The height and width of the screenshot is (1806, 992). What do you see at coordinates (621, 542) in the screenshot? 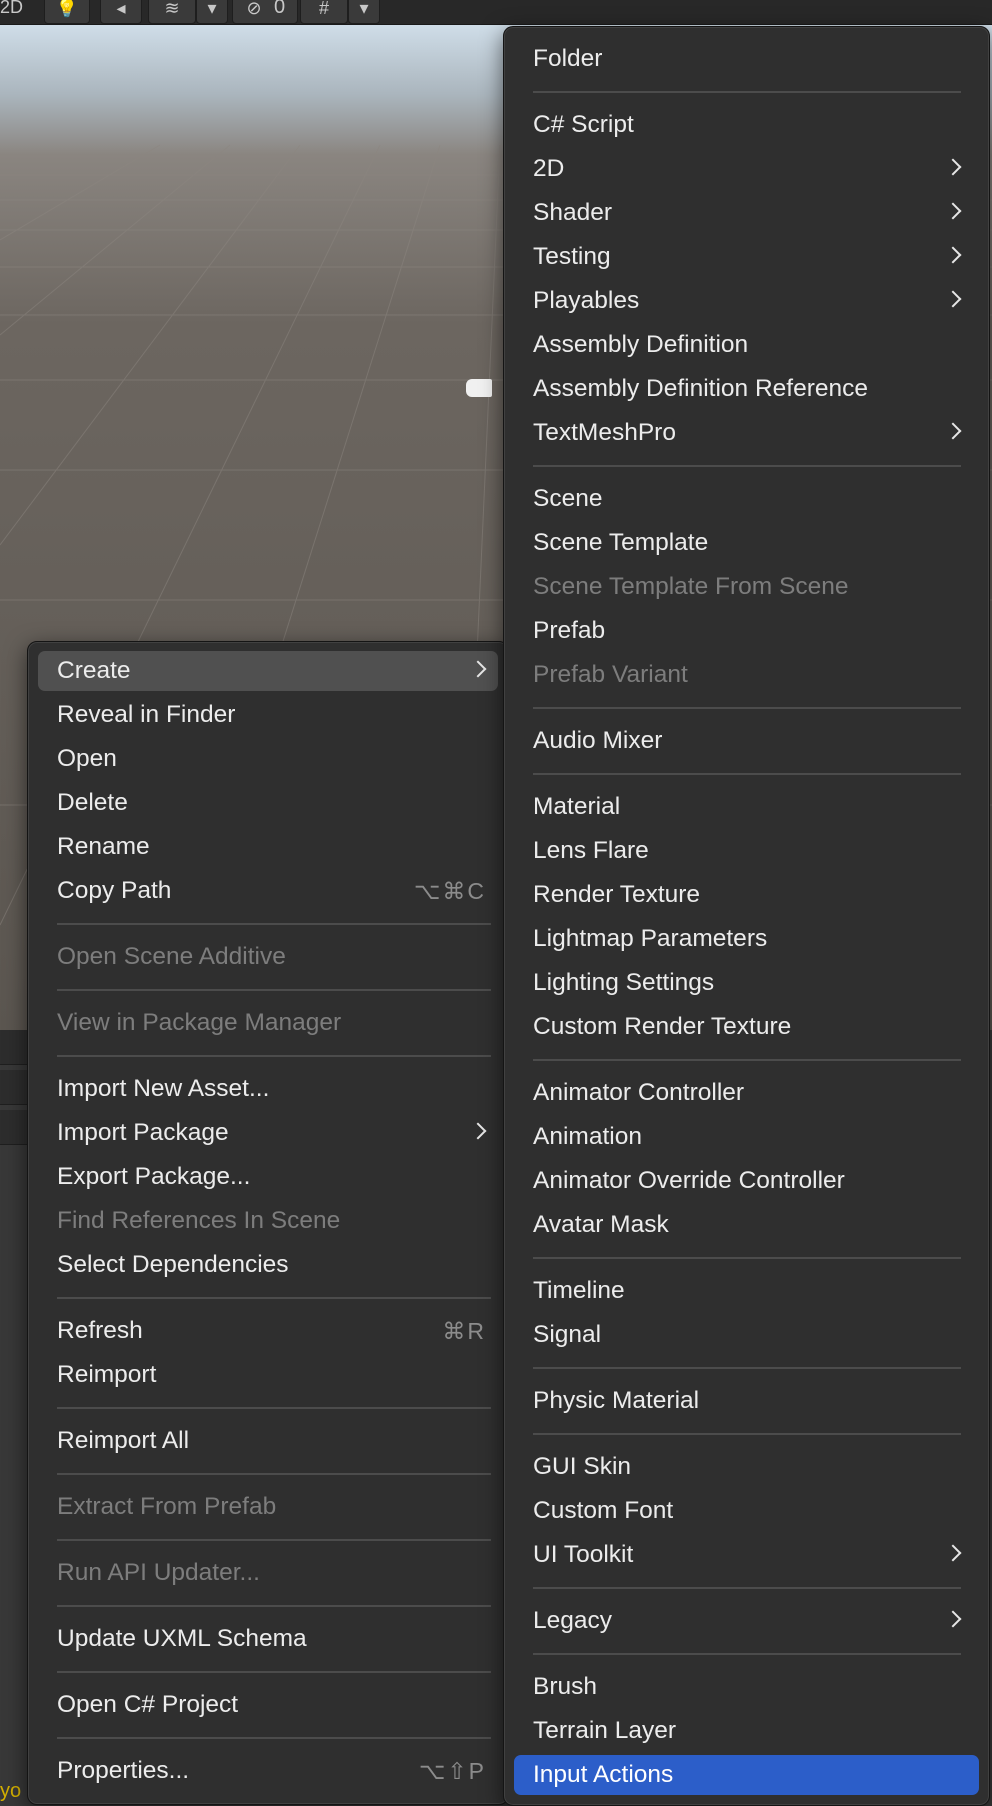
I see `menu-item-label: Scene Template` at bounding box center [621, 542].